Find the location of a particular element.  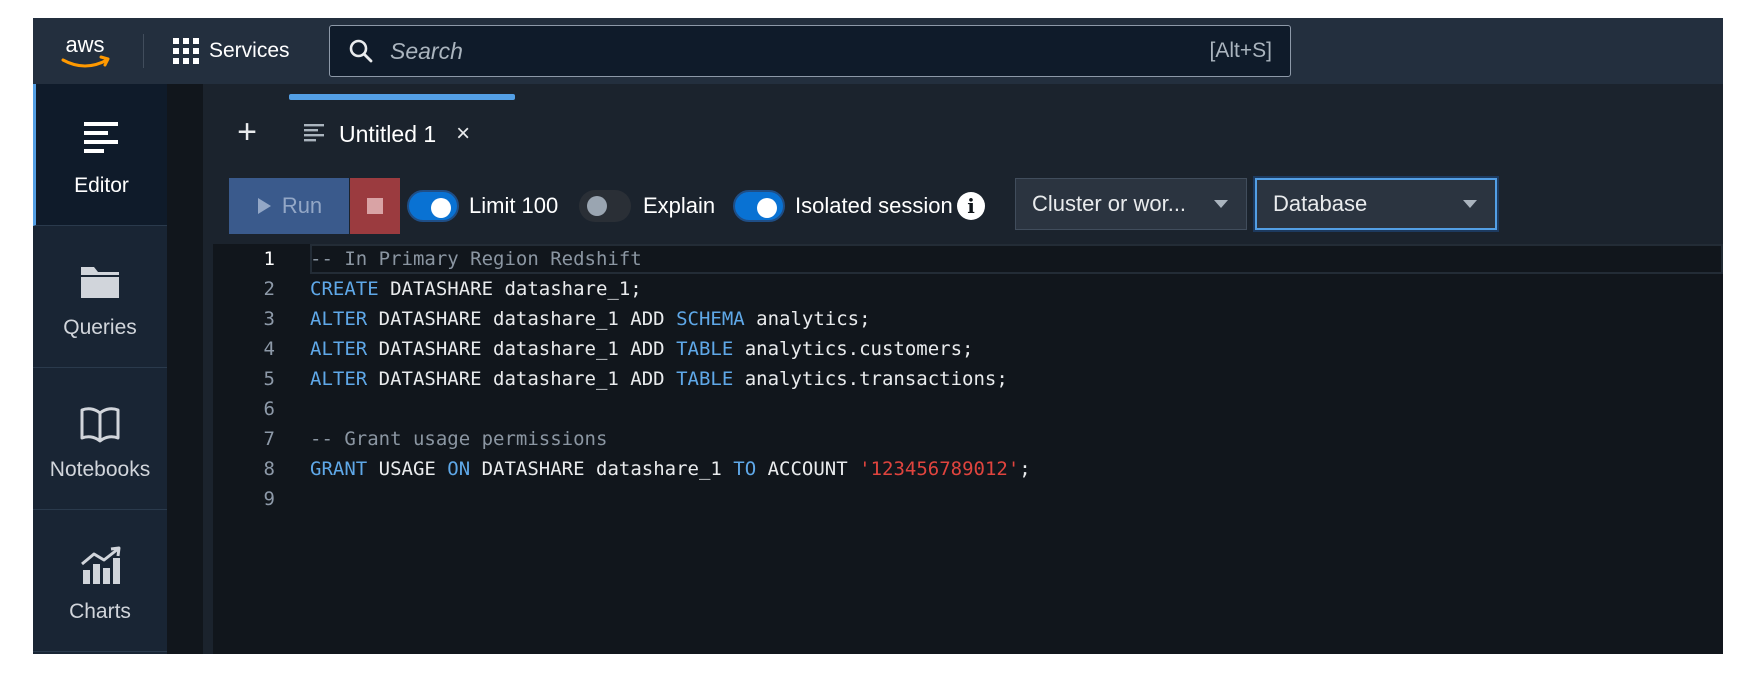

editor-left-strip is located at coordinates (208, 449).